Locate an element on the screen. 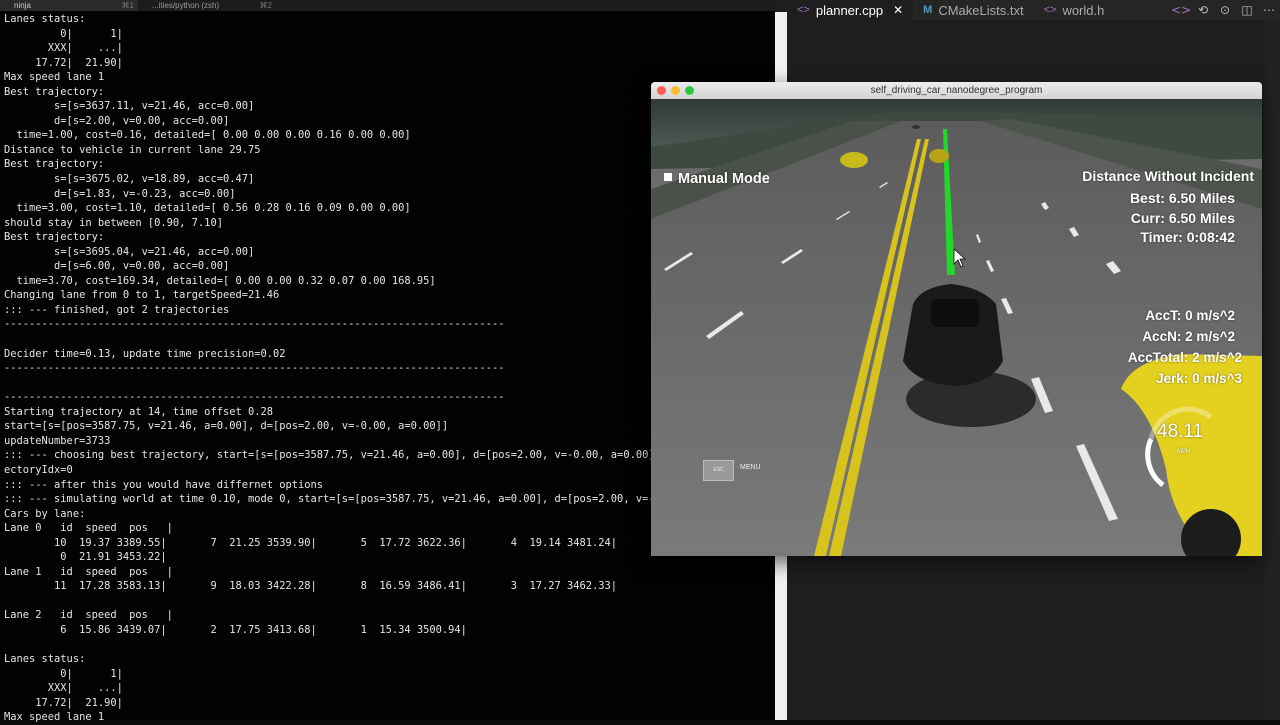 This screenshot has height=725, width=1280. zoom-window-icon is located at coordinates (689, 90).